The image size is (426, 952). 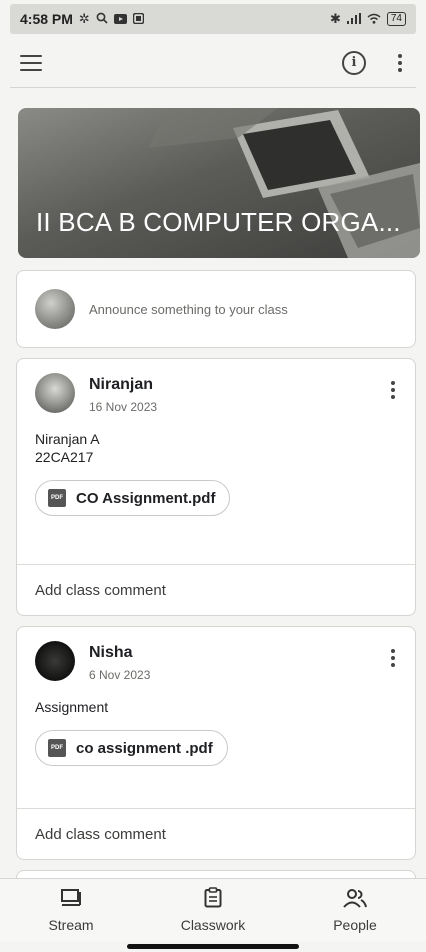 I want to click on menu-icon, so click(x=31, y=62).